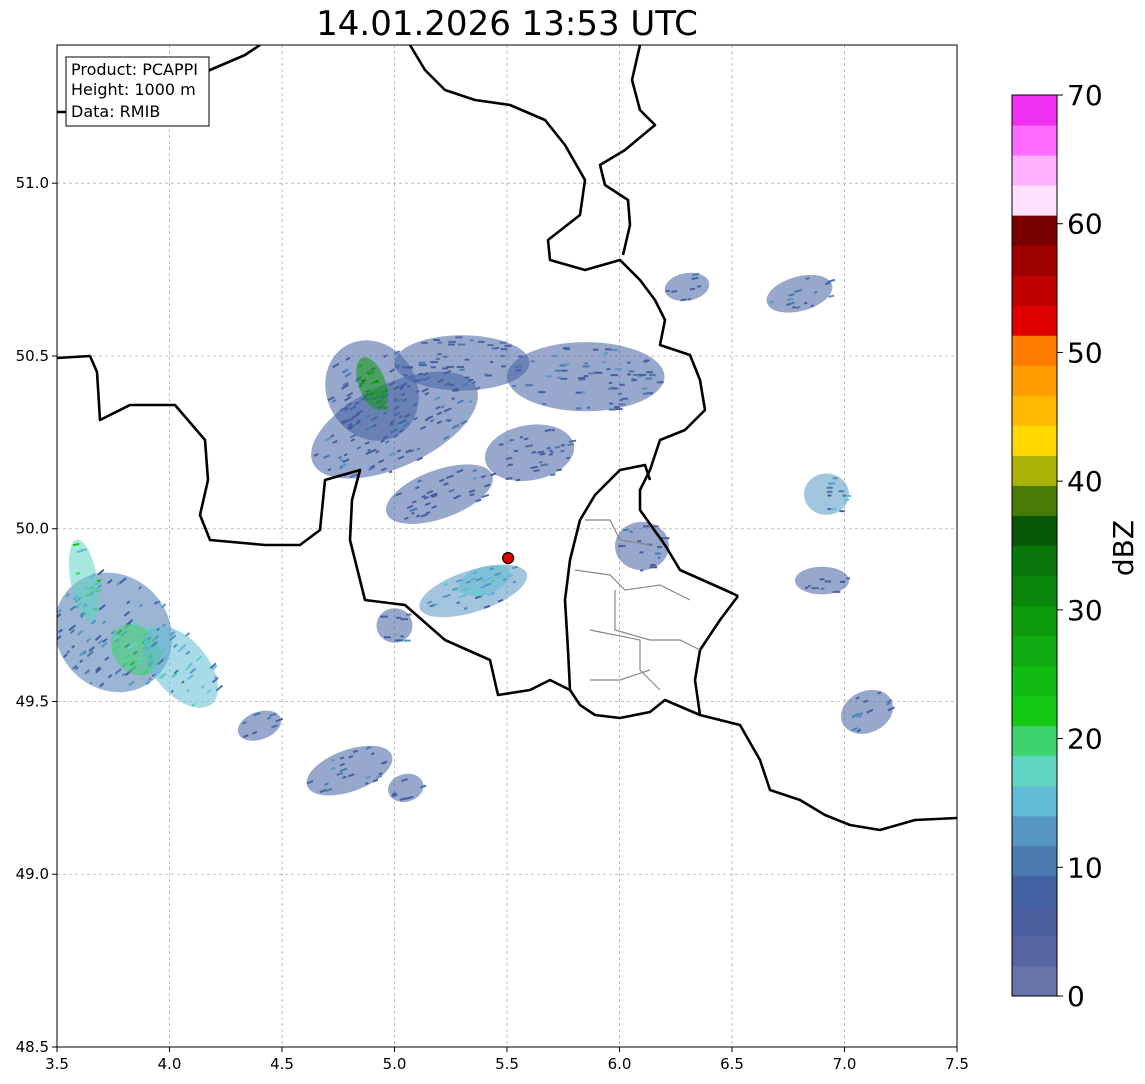 The width and height of the screenshot is (1145, 1084). Describe the element at coordinates (282, 1064) in the screenshot. I see `x-tick-label: 4.5` at that location.